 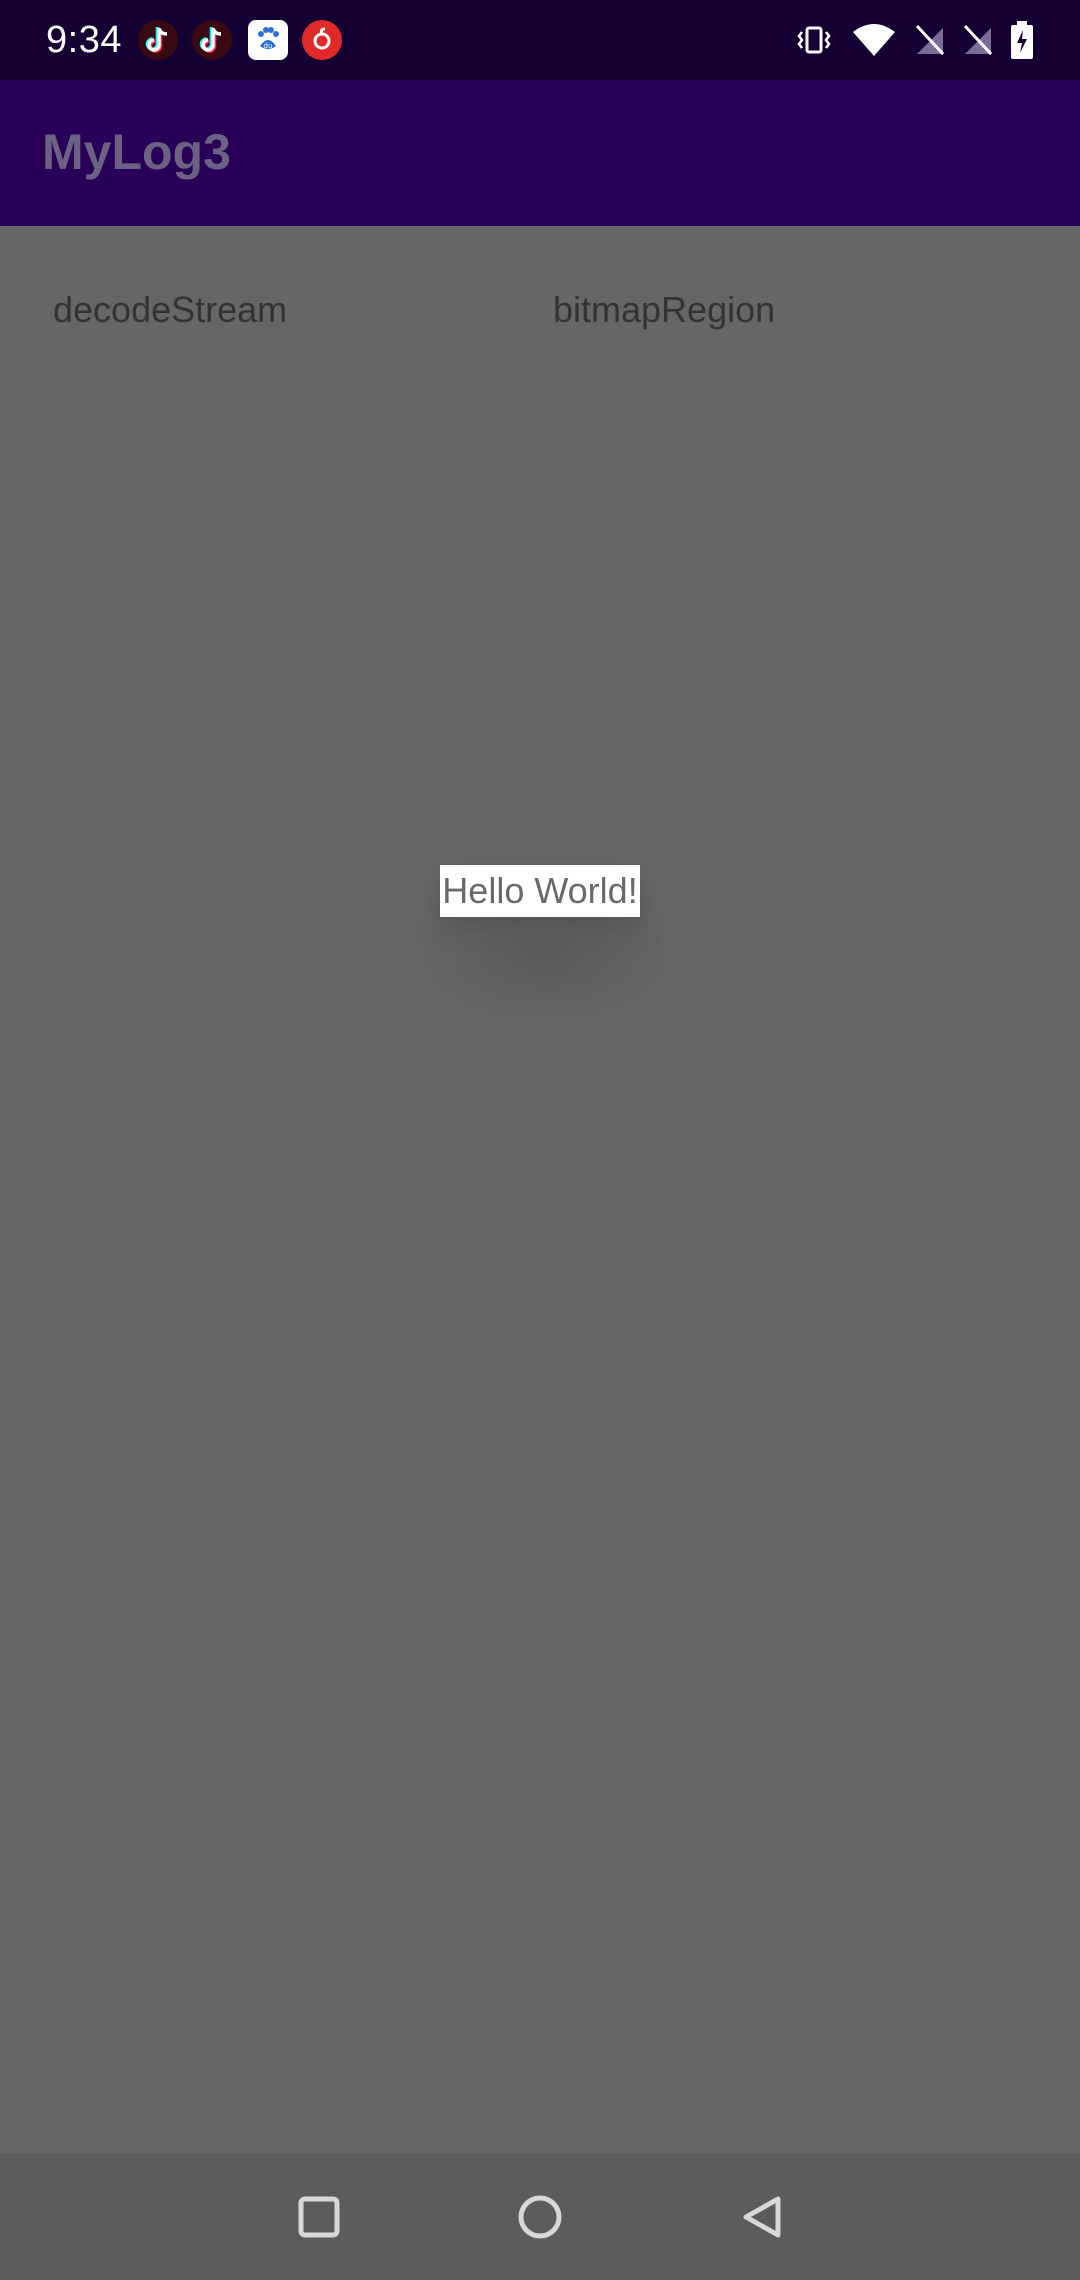 What do you see at coordinates (268, 40) in the screenshot?
I see `baidu-icon: du` at bounding box center [268, 40].